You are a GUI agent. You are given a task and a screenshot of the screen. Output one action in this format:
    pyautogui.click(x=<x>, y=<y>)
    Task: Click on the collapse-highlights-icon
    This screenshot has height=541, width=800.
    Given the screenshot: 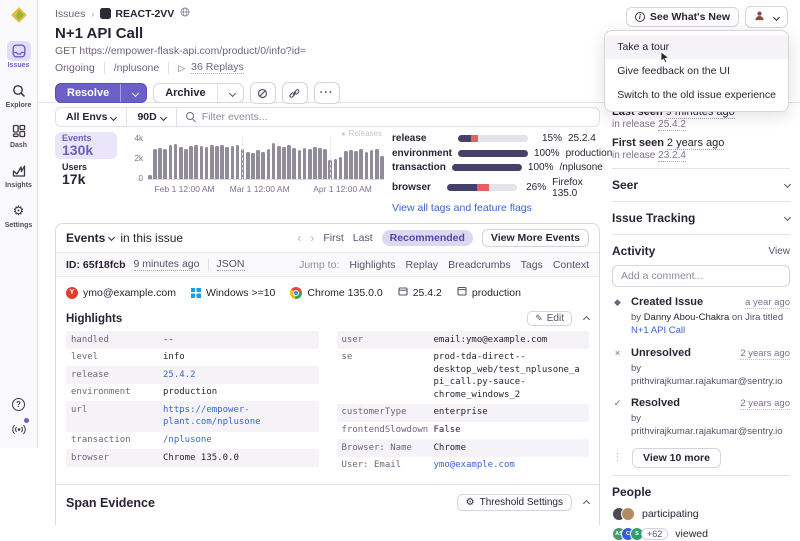 What is the action you would take?
    pyautogui.click(x=584, y=318)
    